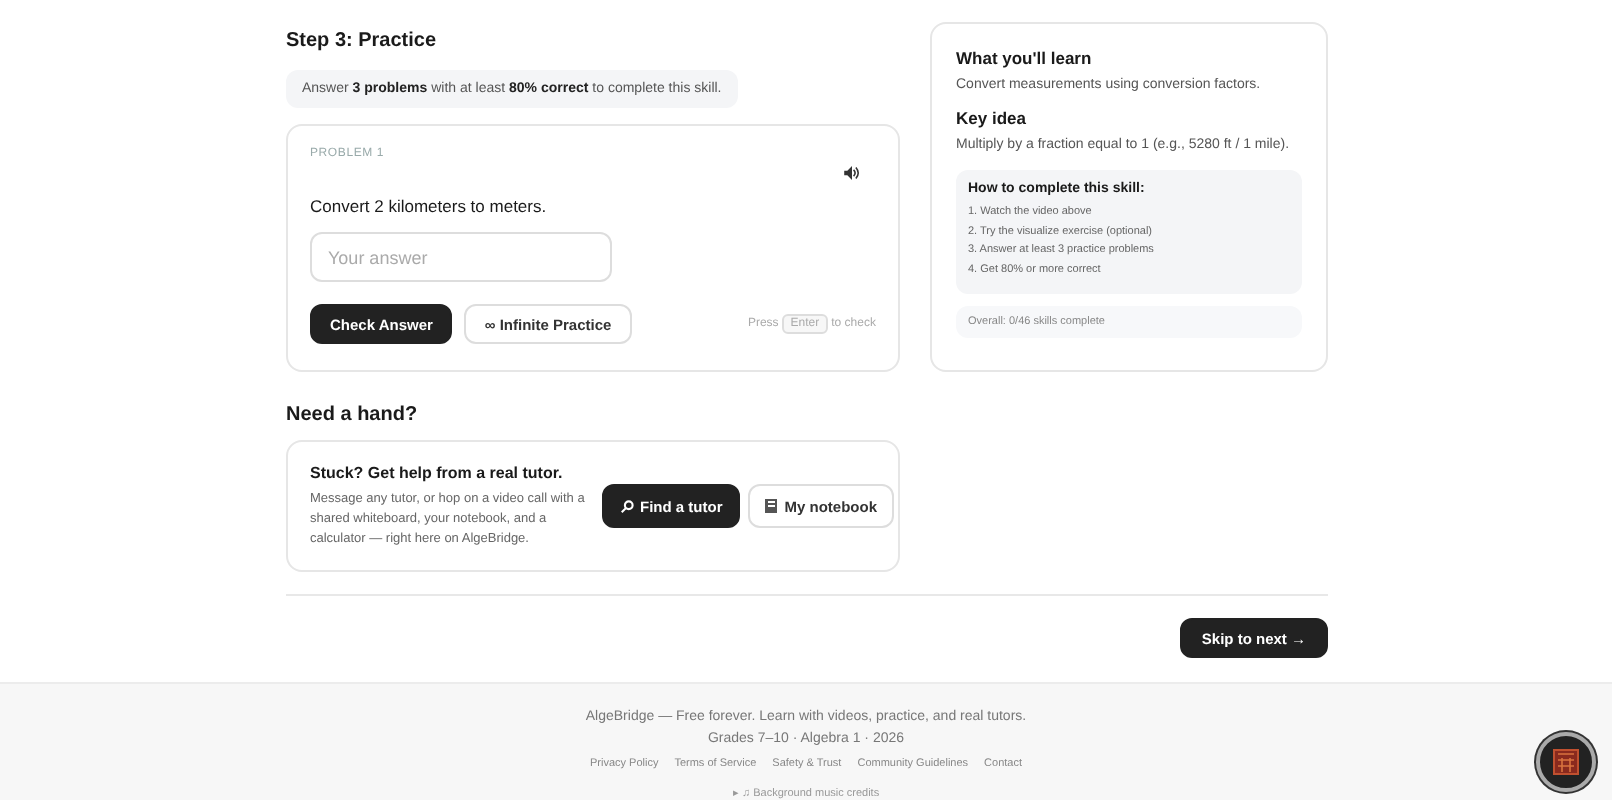 The image size is (1612, 800). Describe the element at coordinates (852, 173) in the screenshot. I see `speaker-icon` at that location.